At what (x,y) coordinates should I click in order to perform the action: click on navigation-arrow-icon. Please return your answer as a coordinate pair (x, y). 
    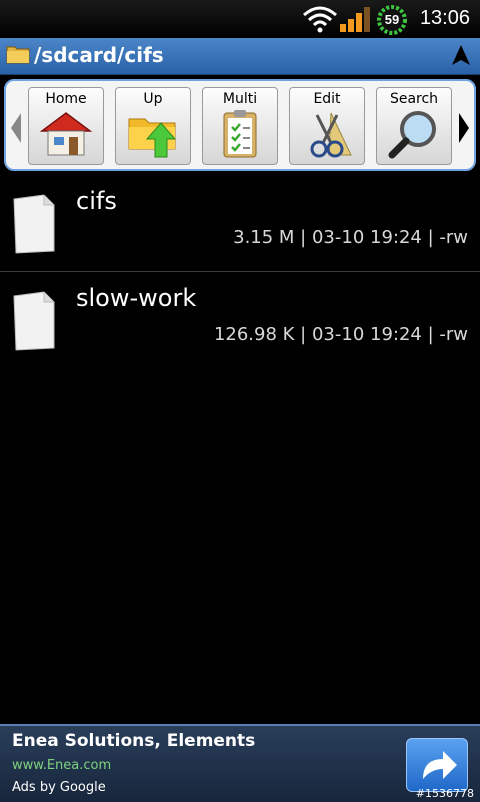
    Looking at the image, I should click on (461, 55).